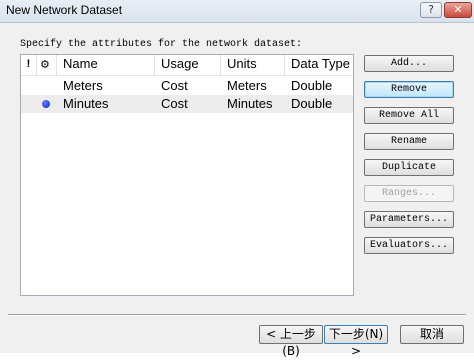 This screenshot has height=360, width=474. Describe the element at coordinates (237, 315) in the screenshot. I see `footer-separator` at that location.